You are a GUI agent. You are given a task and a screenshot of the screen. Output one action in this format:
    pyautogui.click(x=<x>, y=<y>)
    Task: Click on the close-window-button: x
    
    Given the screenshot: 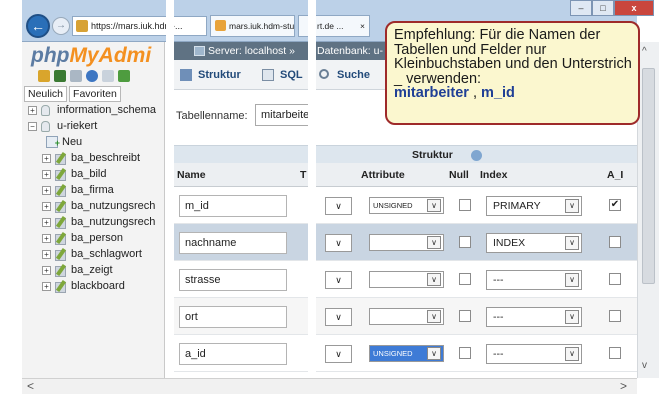 What is the action you would take?
    pyautogui.click(x=634, y=8)
    